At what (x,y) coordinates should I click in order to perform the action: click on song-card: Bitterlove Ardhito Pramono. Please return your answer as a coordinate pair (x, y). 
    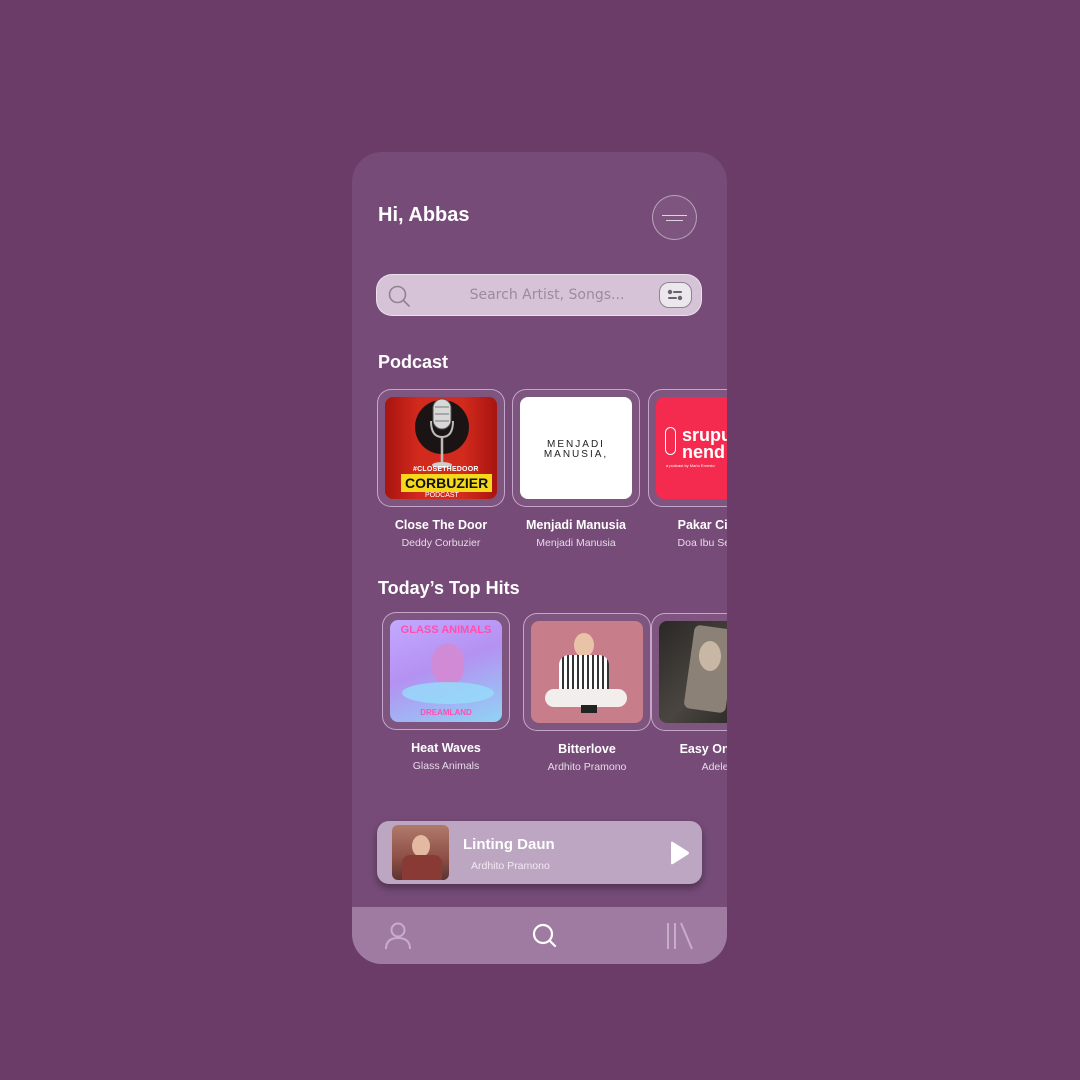
    Looking at the image, I should click on (587, 693).